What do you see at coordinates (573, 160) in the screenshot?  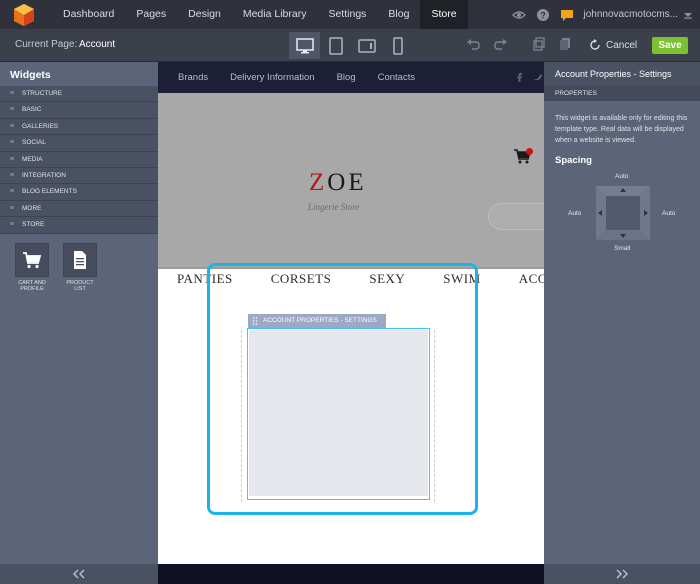 I see `spacing-heading: Spacing` at bounding box center [573, 160].